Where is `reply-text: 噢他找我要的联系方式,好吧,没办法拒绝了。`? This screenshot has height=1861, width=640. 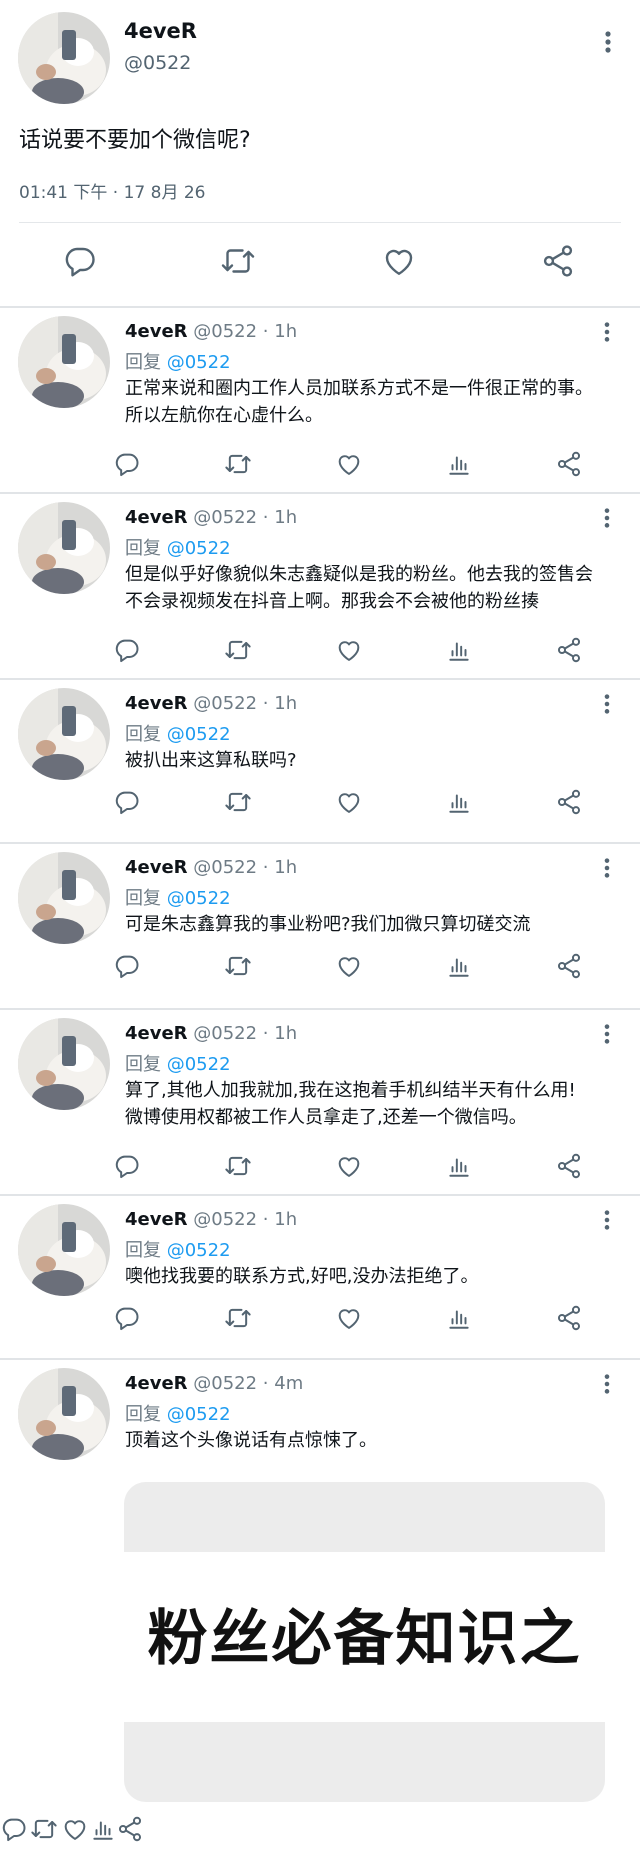
reply-text: 噢他找我要的联系方式,好吧,没办法拒绝了。 is located at coordinates (375, 1276).